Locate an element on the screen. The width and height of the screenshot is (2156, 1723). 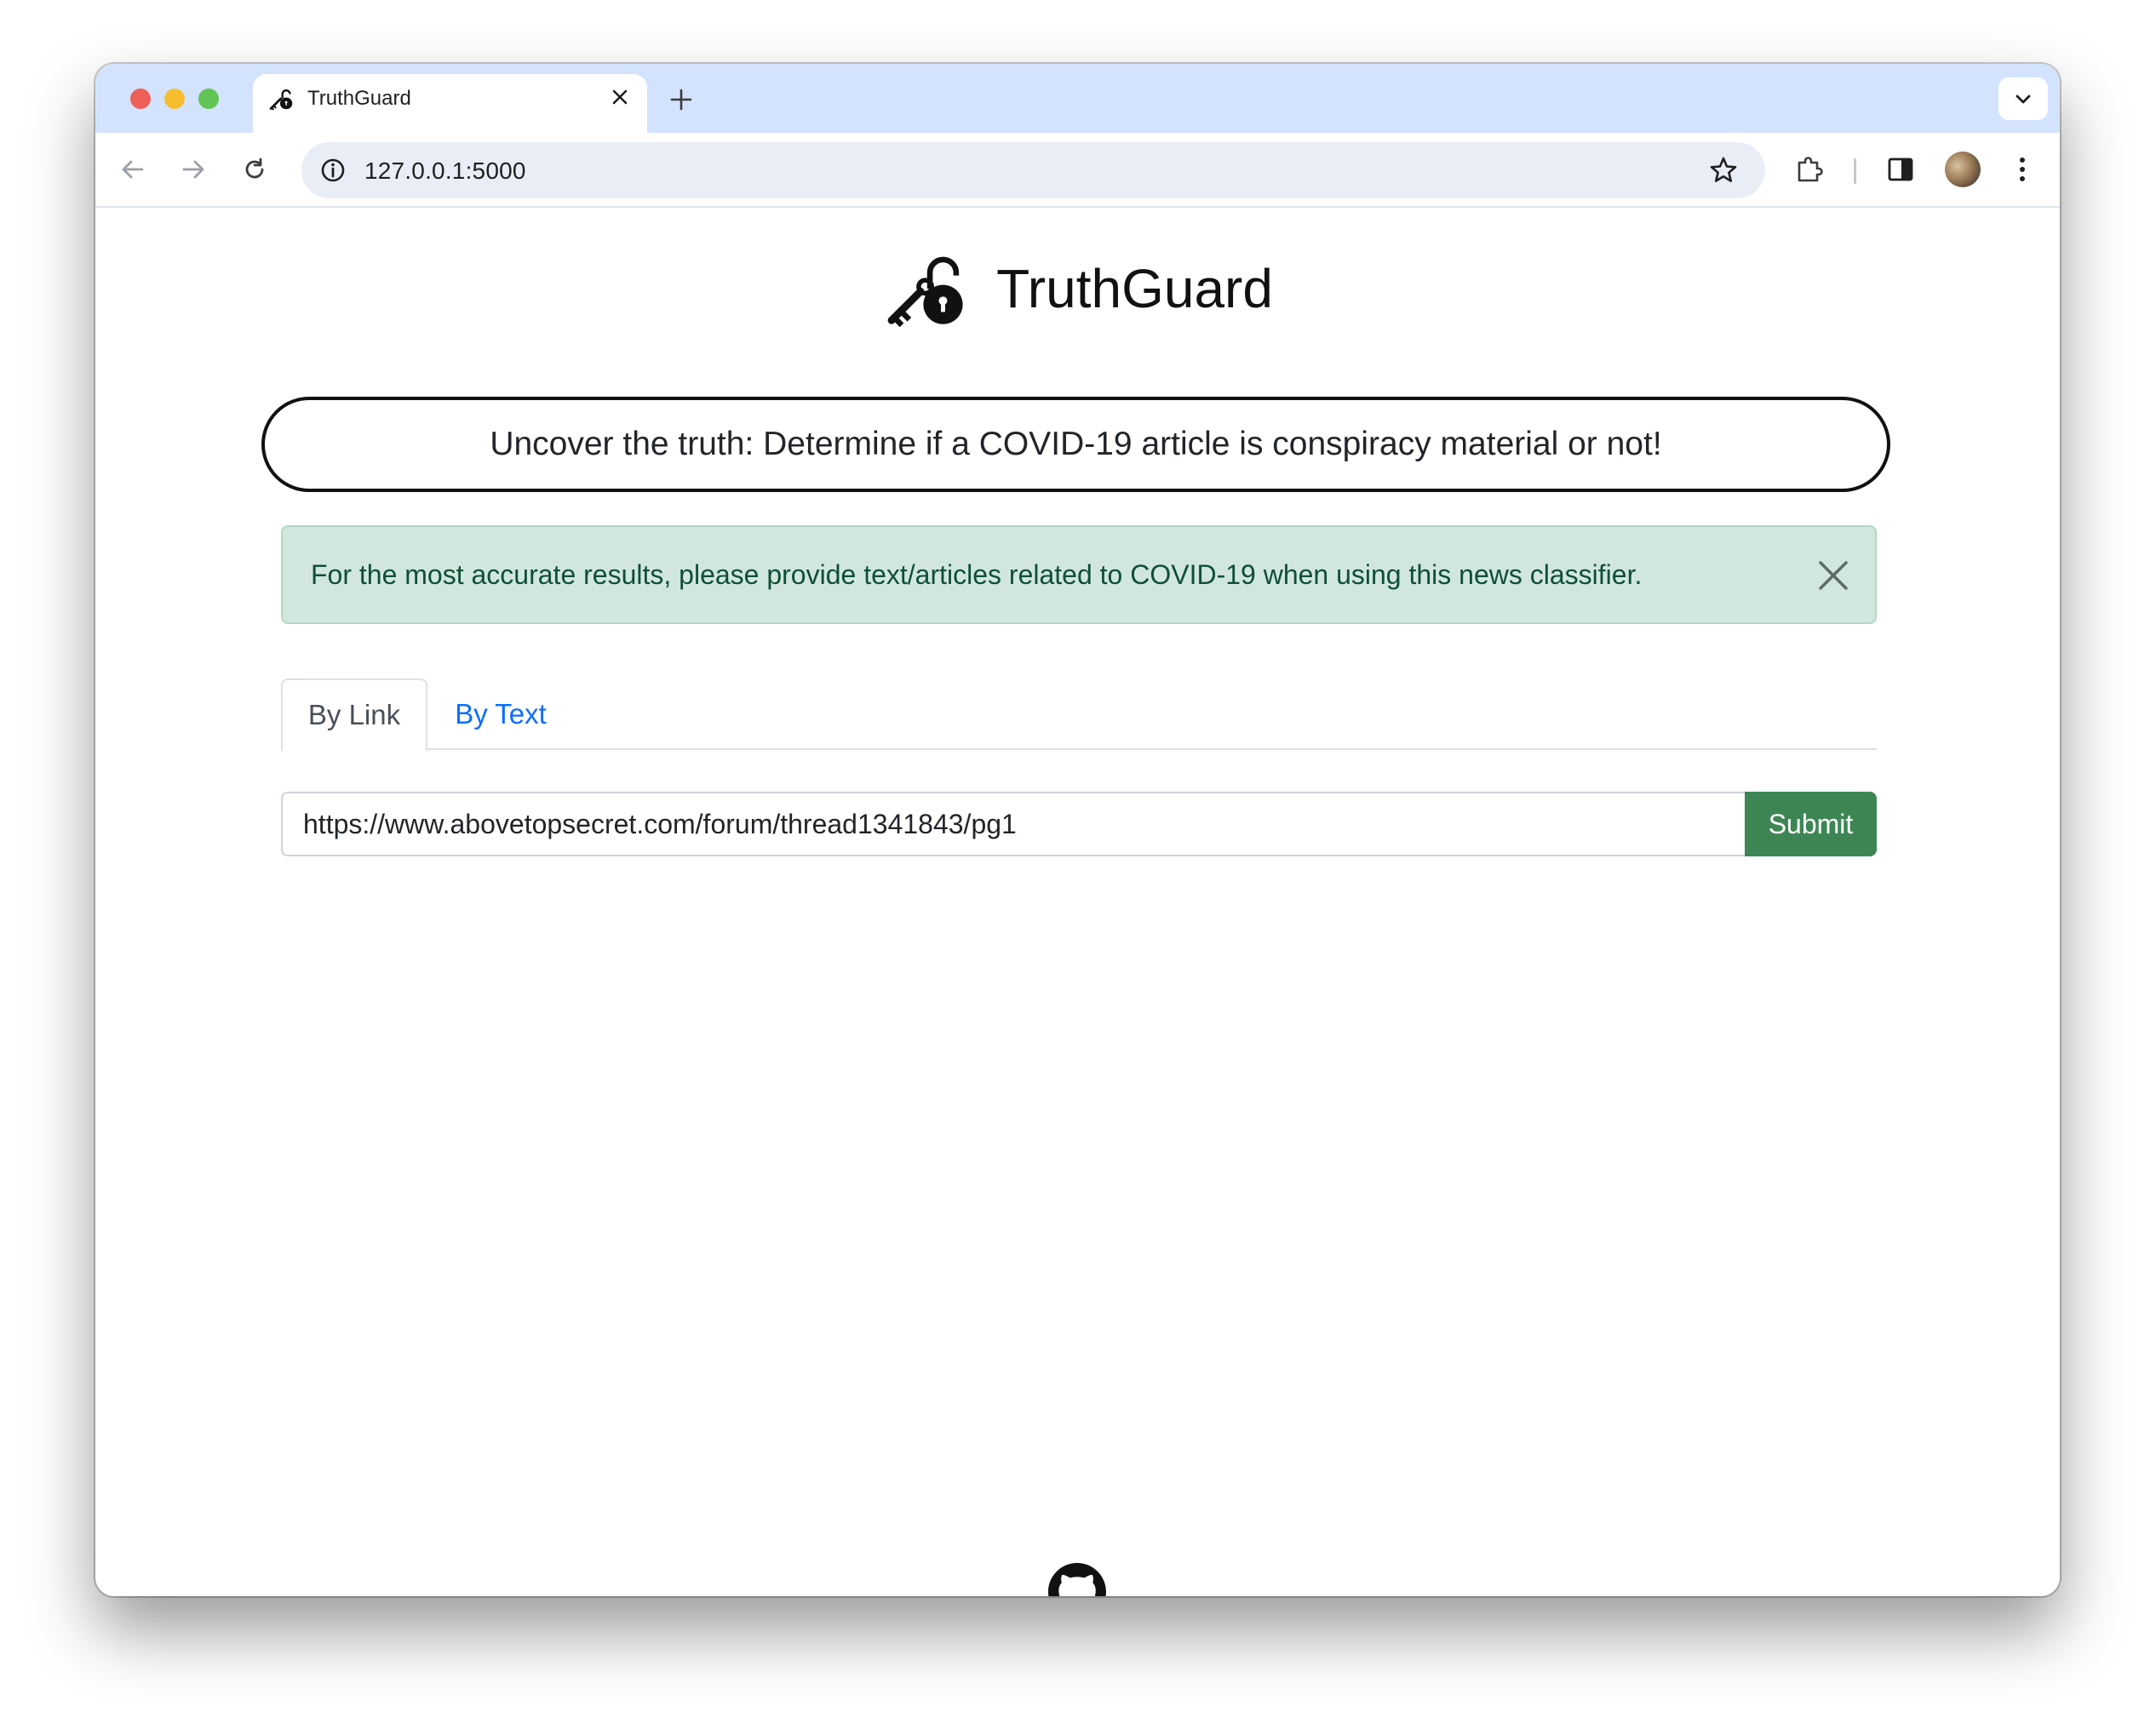
article-url-input is located at coordinates (1013, 824).